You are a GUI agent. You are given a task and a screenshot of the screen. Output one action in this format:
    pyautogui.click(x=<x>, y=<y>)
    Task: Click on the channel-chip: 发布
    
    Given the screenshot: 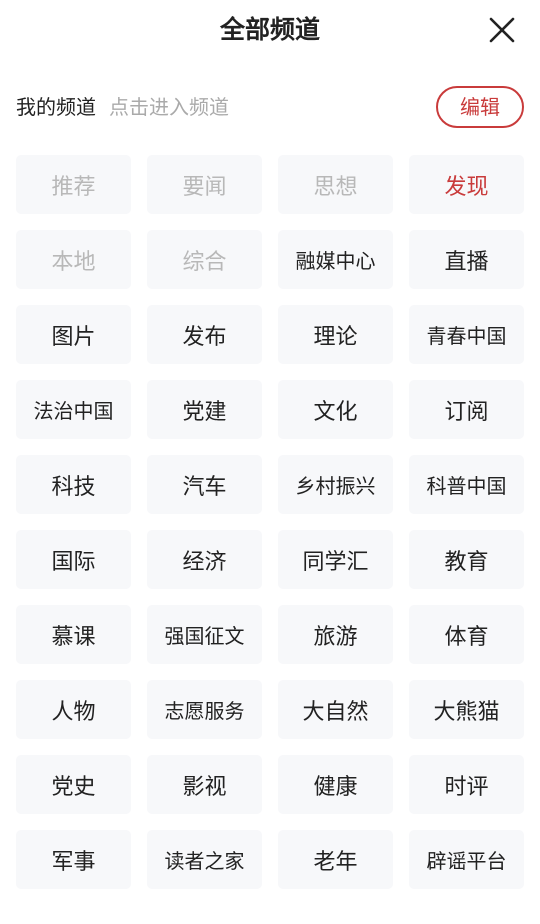 What is the action you would take?
    pyautogui.click(x=204, y=334)
    